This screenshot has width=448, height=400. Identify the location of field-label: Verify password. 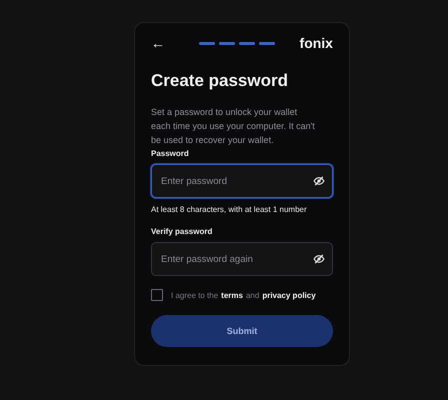
(182, 231).